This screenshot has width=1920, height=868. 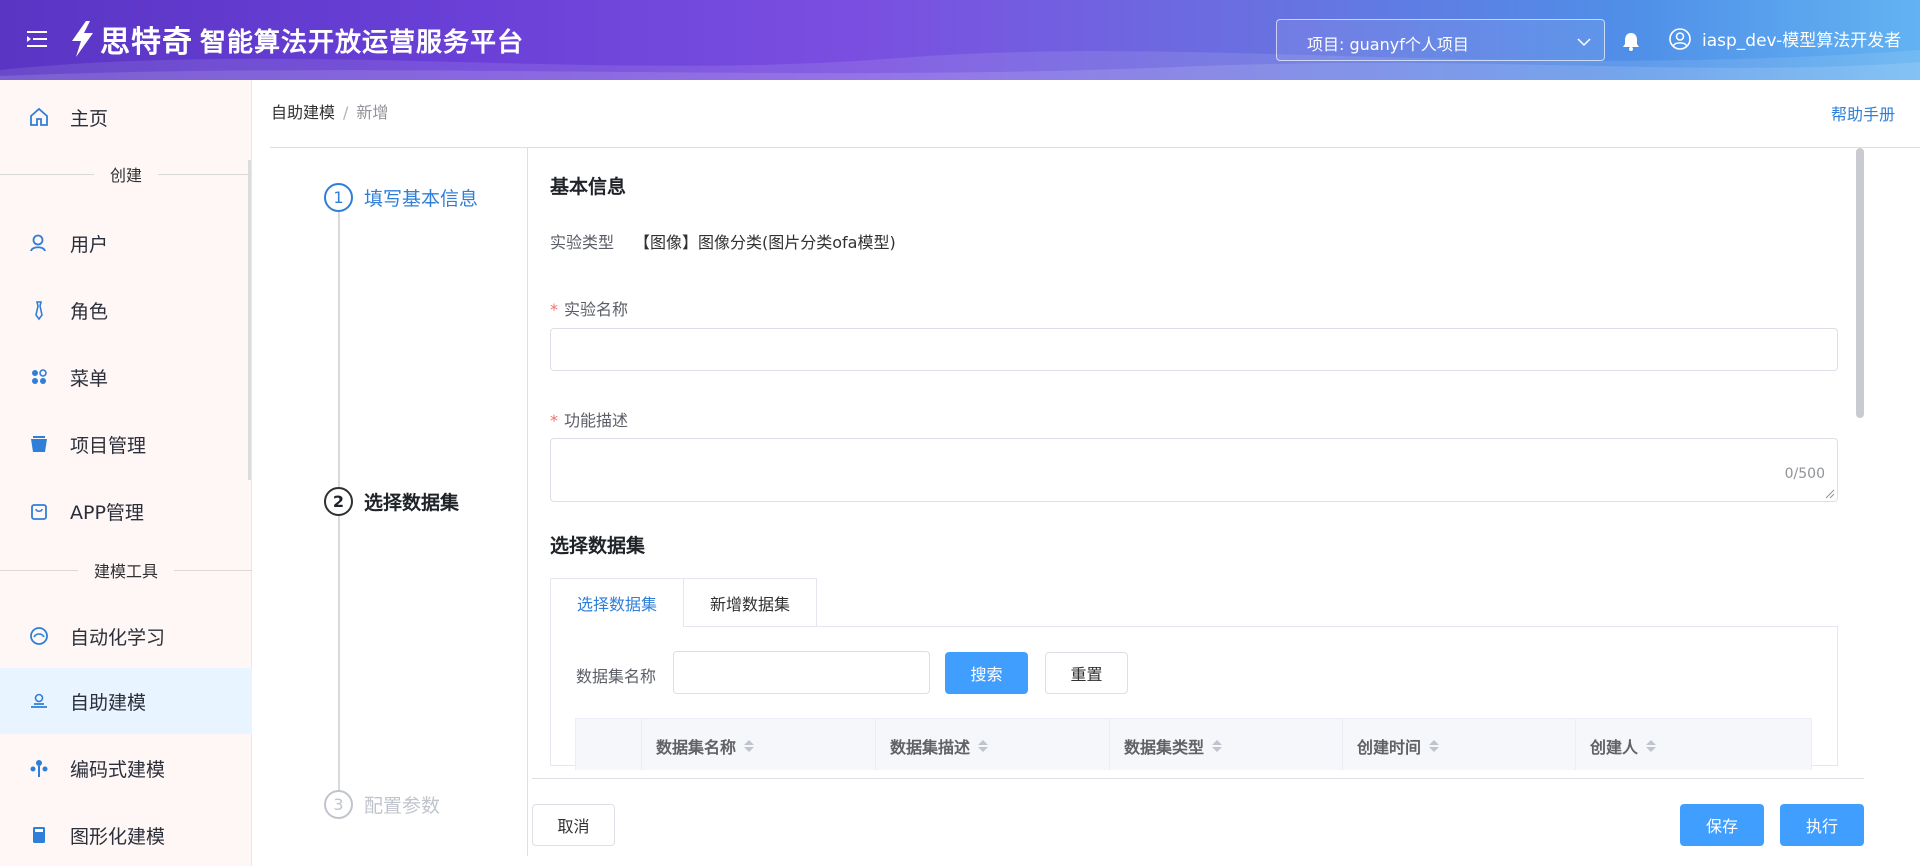 What do you see at coordinates (107, 512) in the screenshot?
I see `sidebar-item-label: APP管理` at bounding box center [107, 512].